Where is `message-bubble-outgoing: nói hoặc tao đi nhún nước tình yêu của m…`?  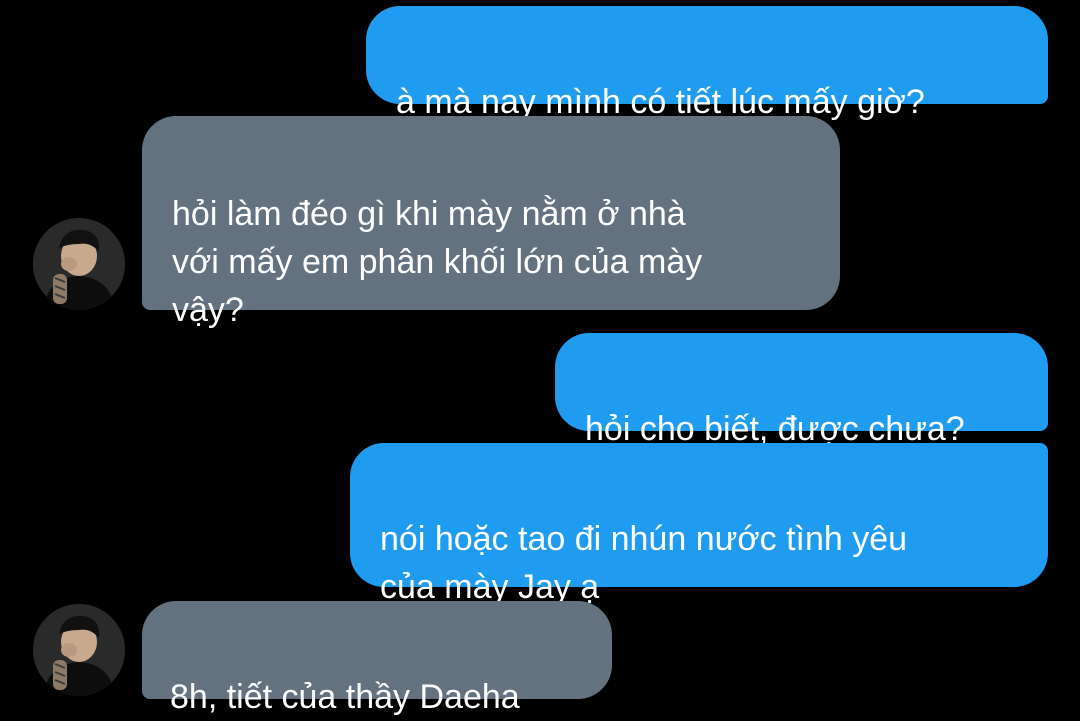 message-bubble-outgoing: nói hoặc tao đi nhún nước tình yêu của m… is located at coordinates (699, 524).